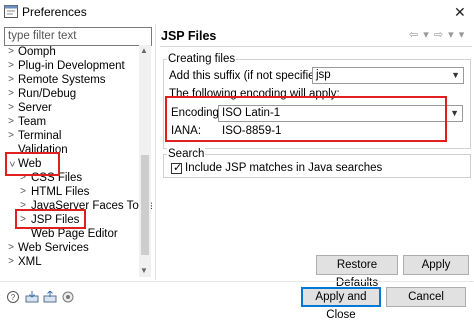 Image resolution: width=474 pixels, height=324 pixels. What do you see at coordinates (202, 59) in the screenshot?
I see `creating-files-group-label: Creating files` at bounding box center [202, 59].